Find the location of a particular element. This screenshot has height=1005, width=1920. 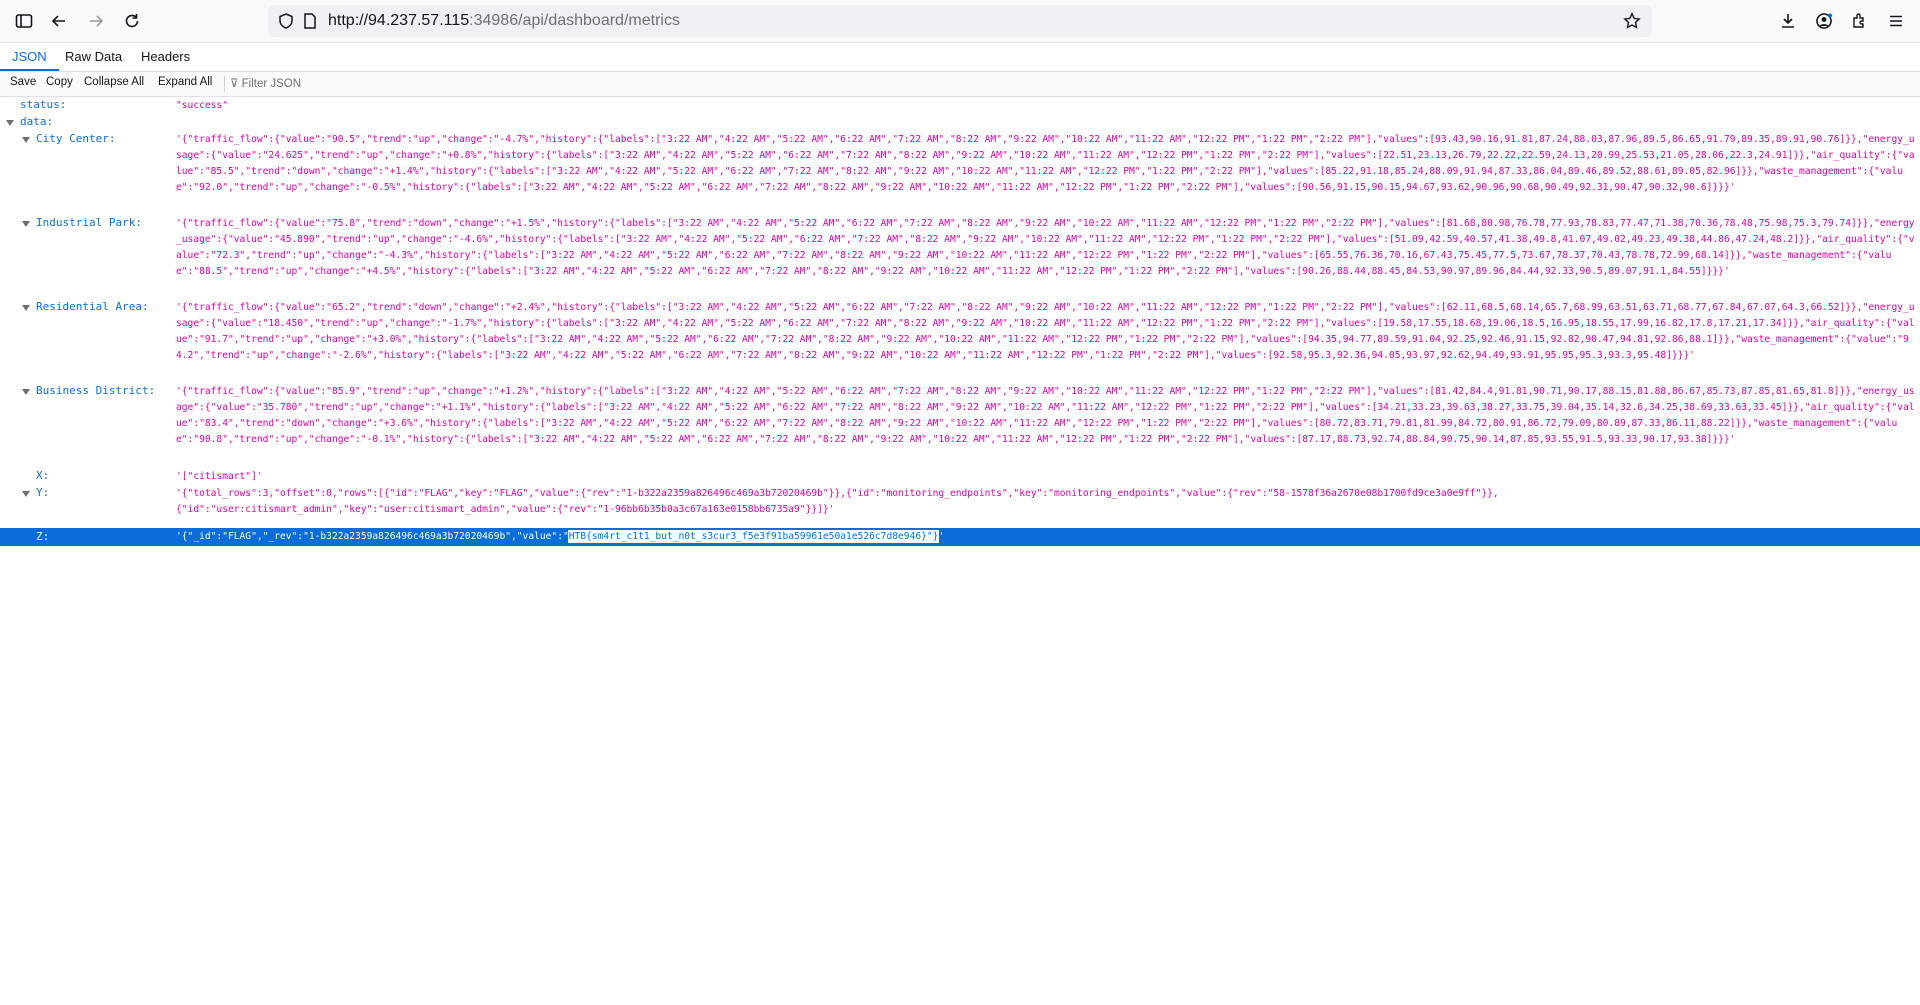

filter-icon: ⊽ is located at coordinates (234, 84).